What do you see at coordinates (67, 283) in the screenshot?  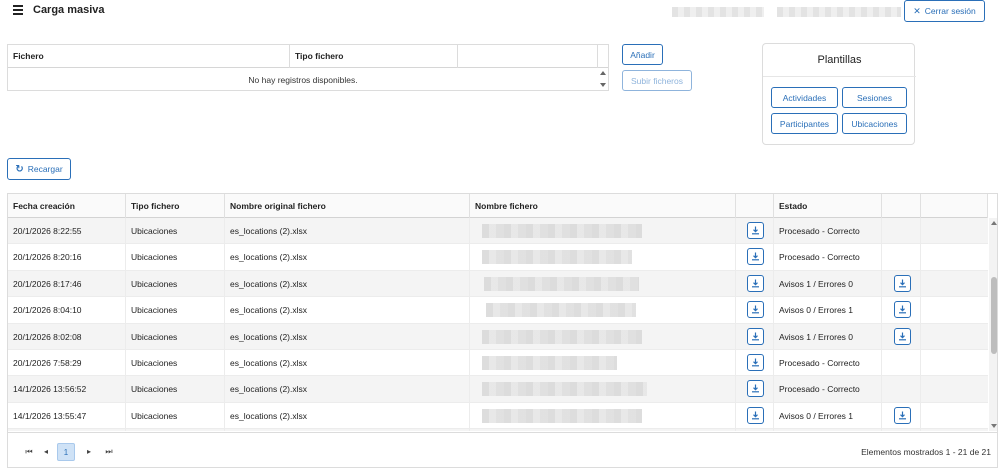 I see `cell-fecha-creacion: 20/1/2026 8:17:46` at bounding box center [67, 283].